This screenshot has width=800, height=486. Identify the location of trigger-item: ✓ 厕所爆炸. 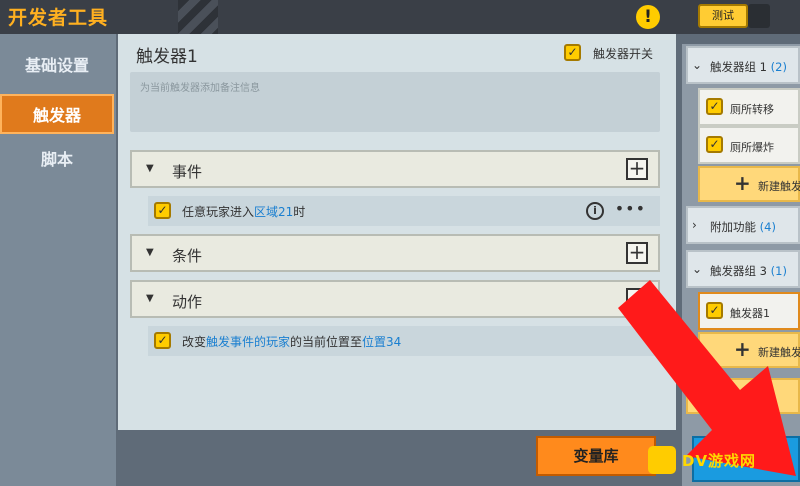
(749, 145).